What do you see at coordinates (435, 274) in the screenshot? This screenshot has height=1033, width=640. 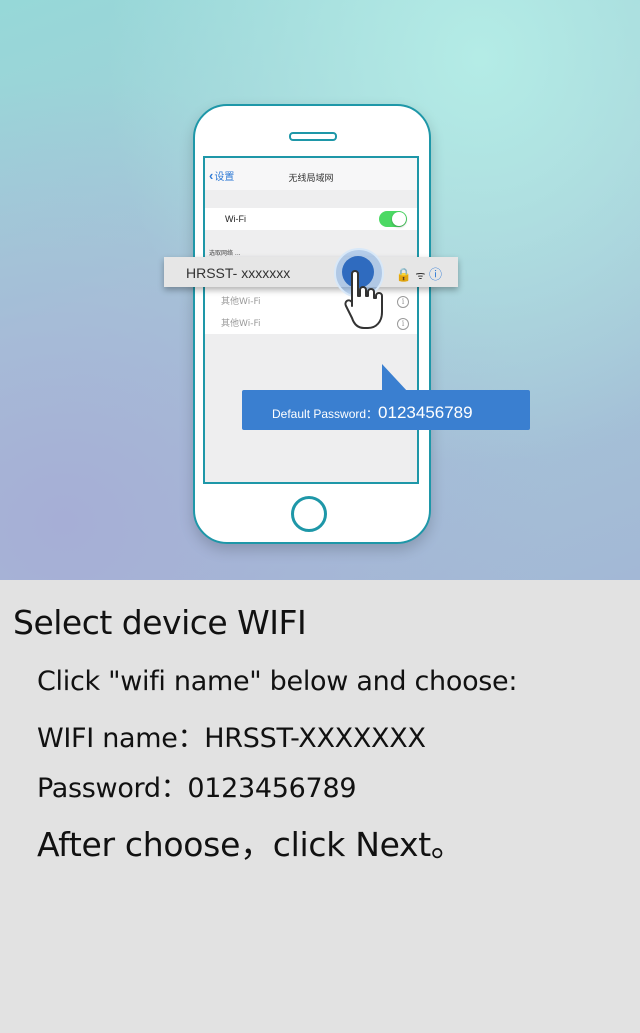 I see `info-icon: ⓘ` at bounding box center [435, 274].